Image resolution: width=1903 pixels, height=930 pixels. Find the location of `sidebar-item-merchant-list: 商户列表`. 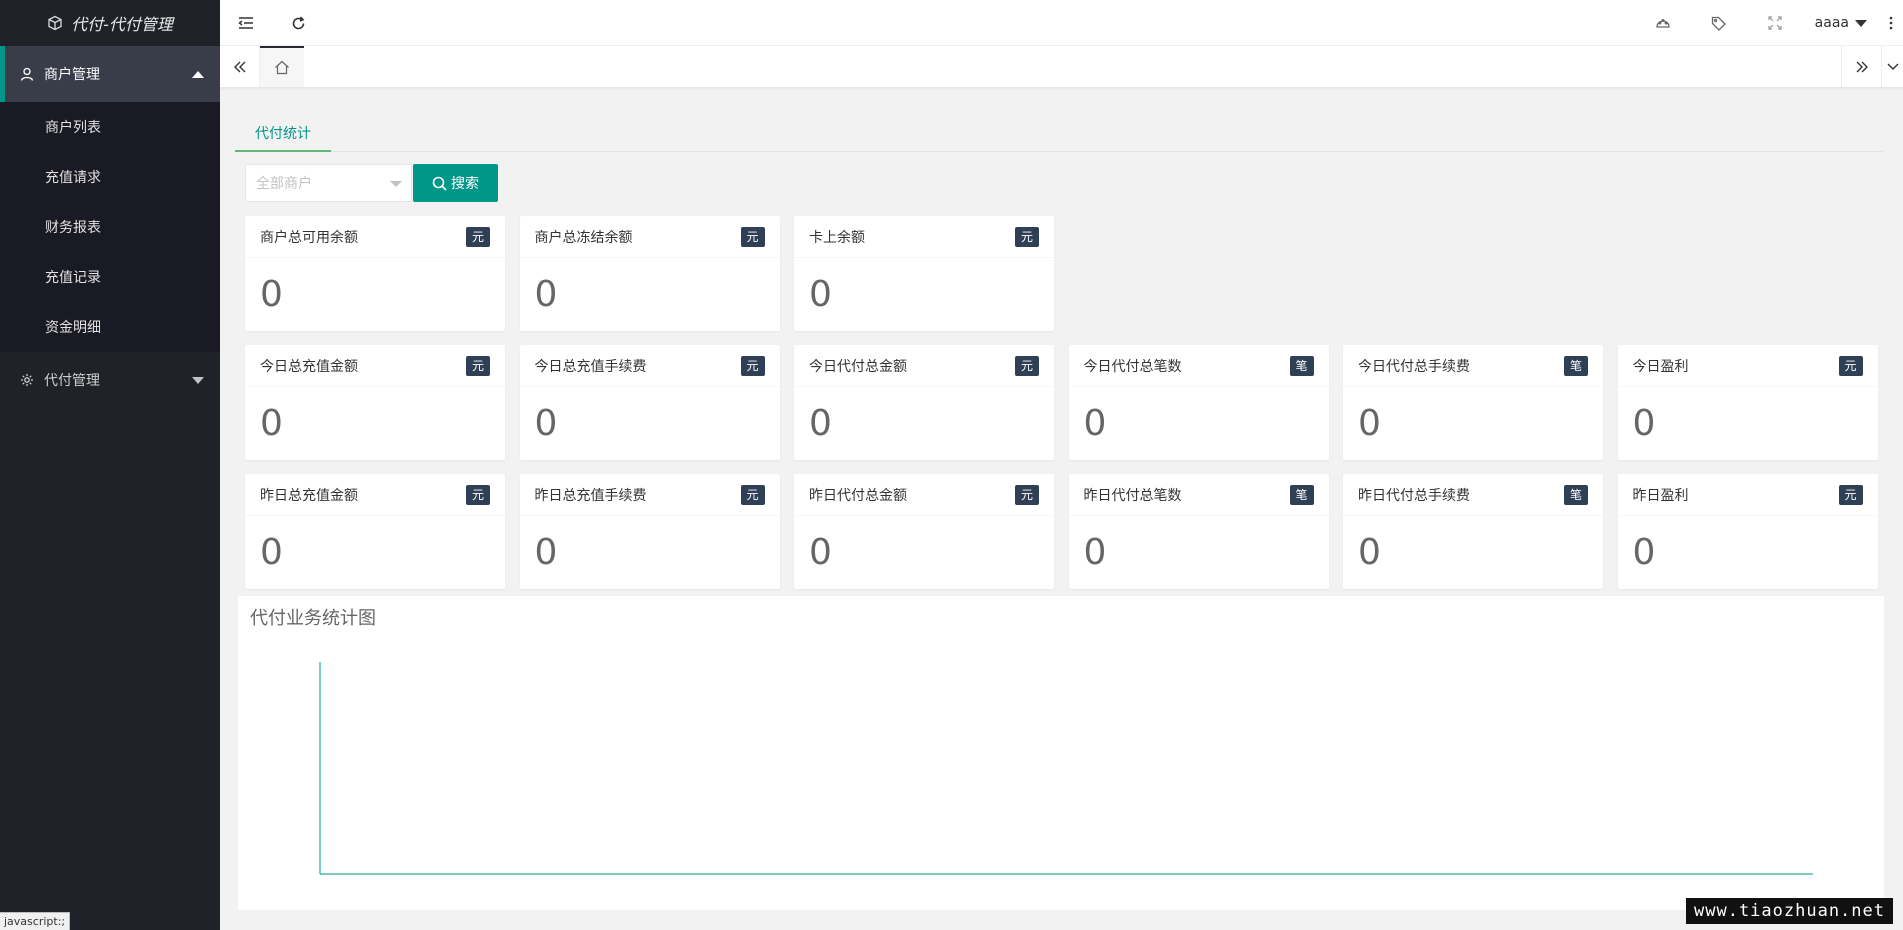

sidebar-item-merchant-list: 商户列表 is located at coordinates (110, 127).